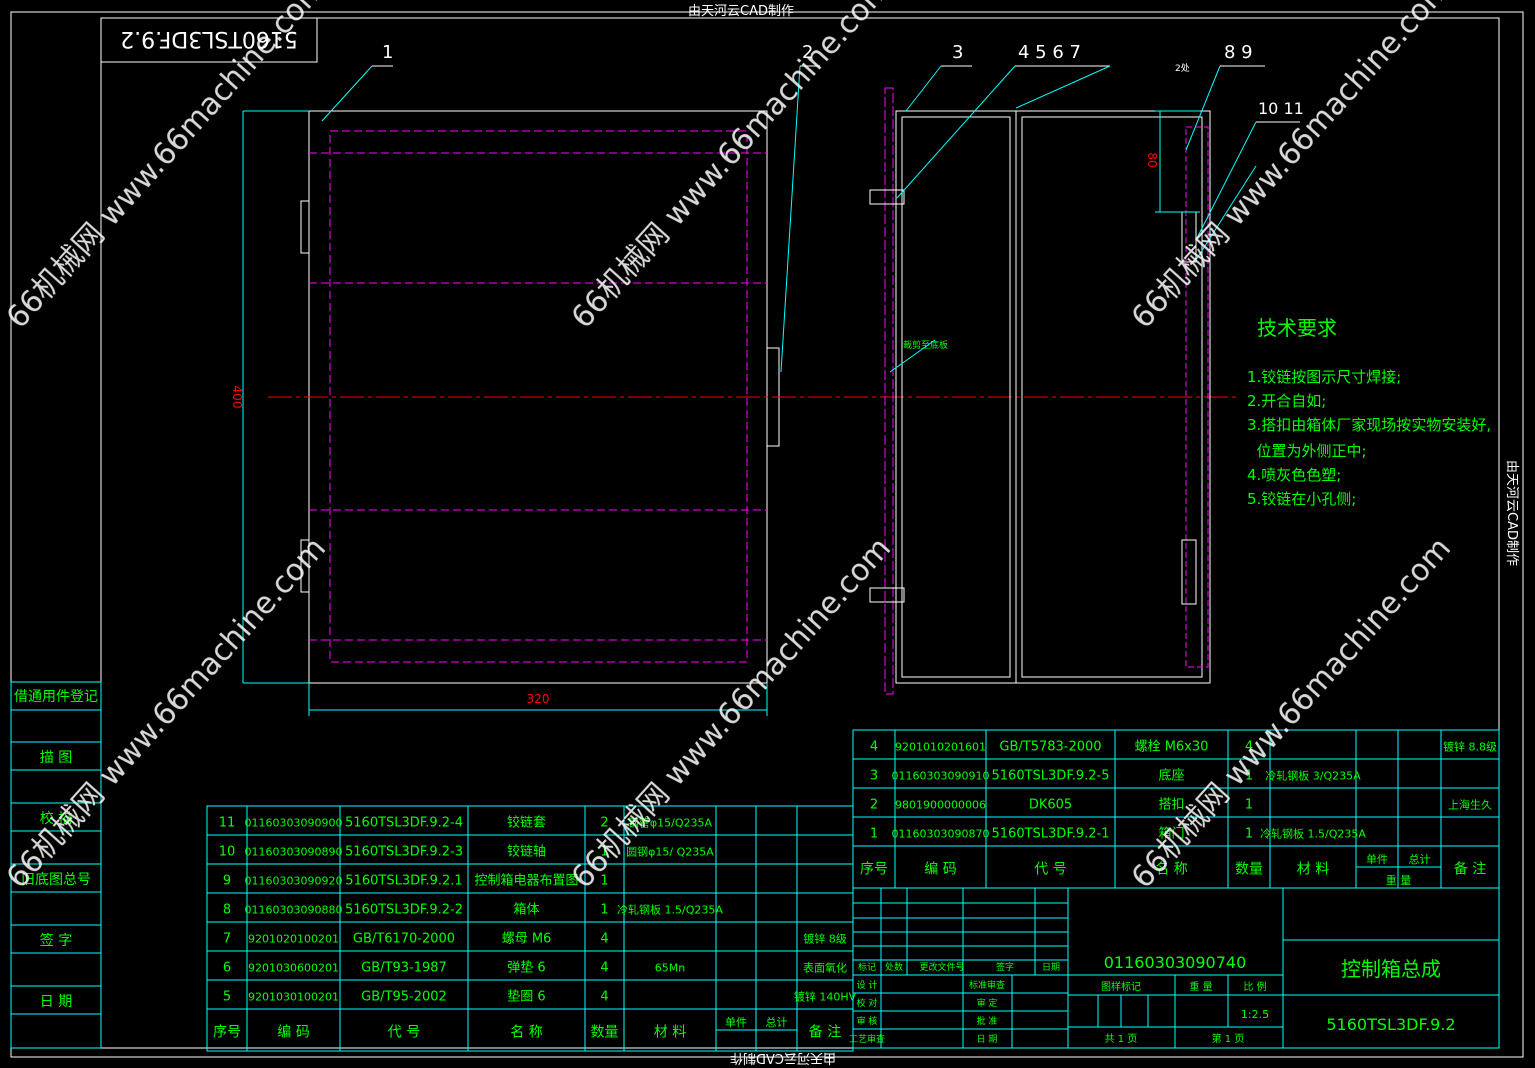 This screenshot has height=1068, width=1535. Describe the element at coordinates (1254, 986) in the screenshot. I see `scale-label: 比 例` at that location.